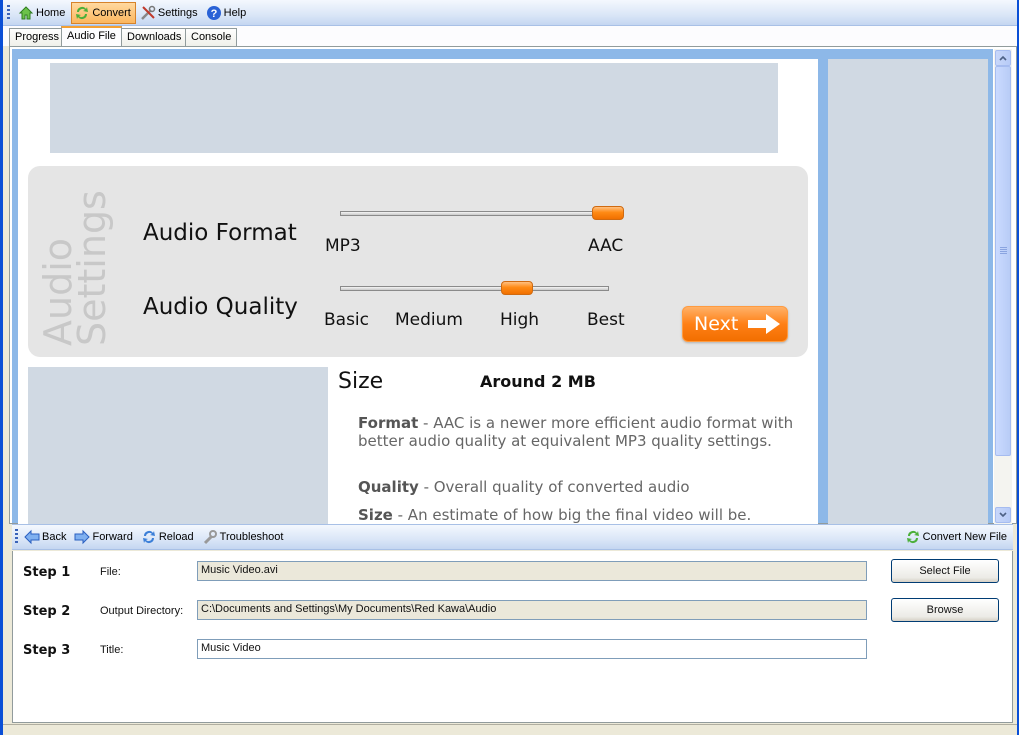  I want to click on help-button: ? Help, so click(227, 13).